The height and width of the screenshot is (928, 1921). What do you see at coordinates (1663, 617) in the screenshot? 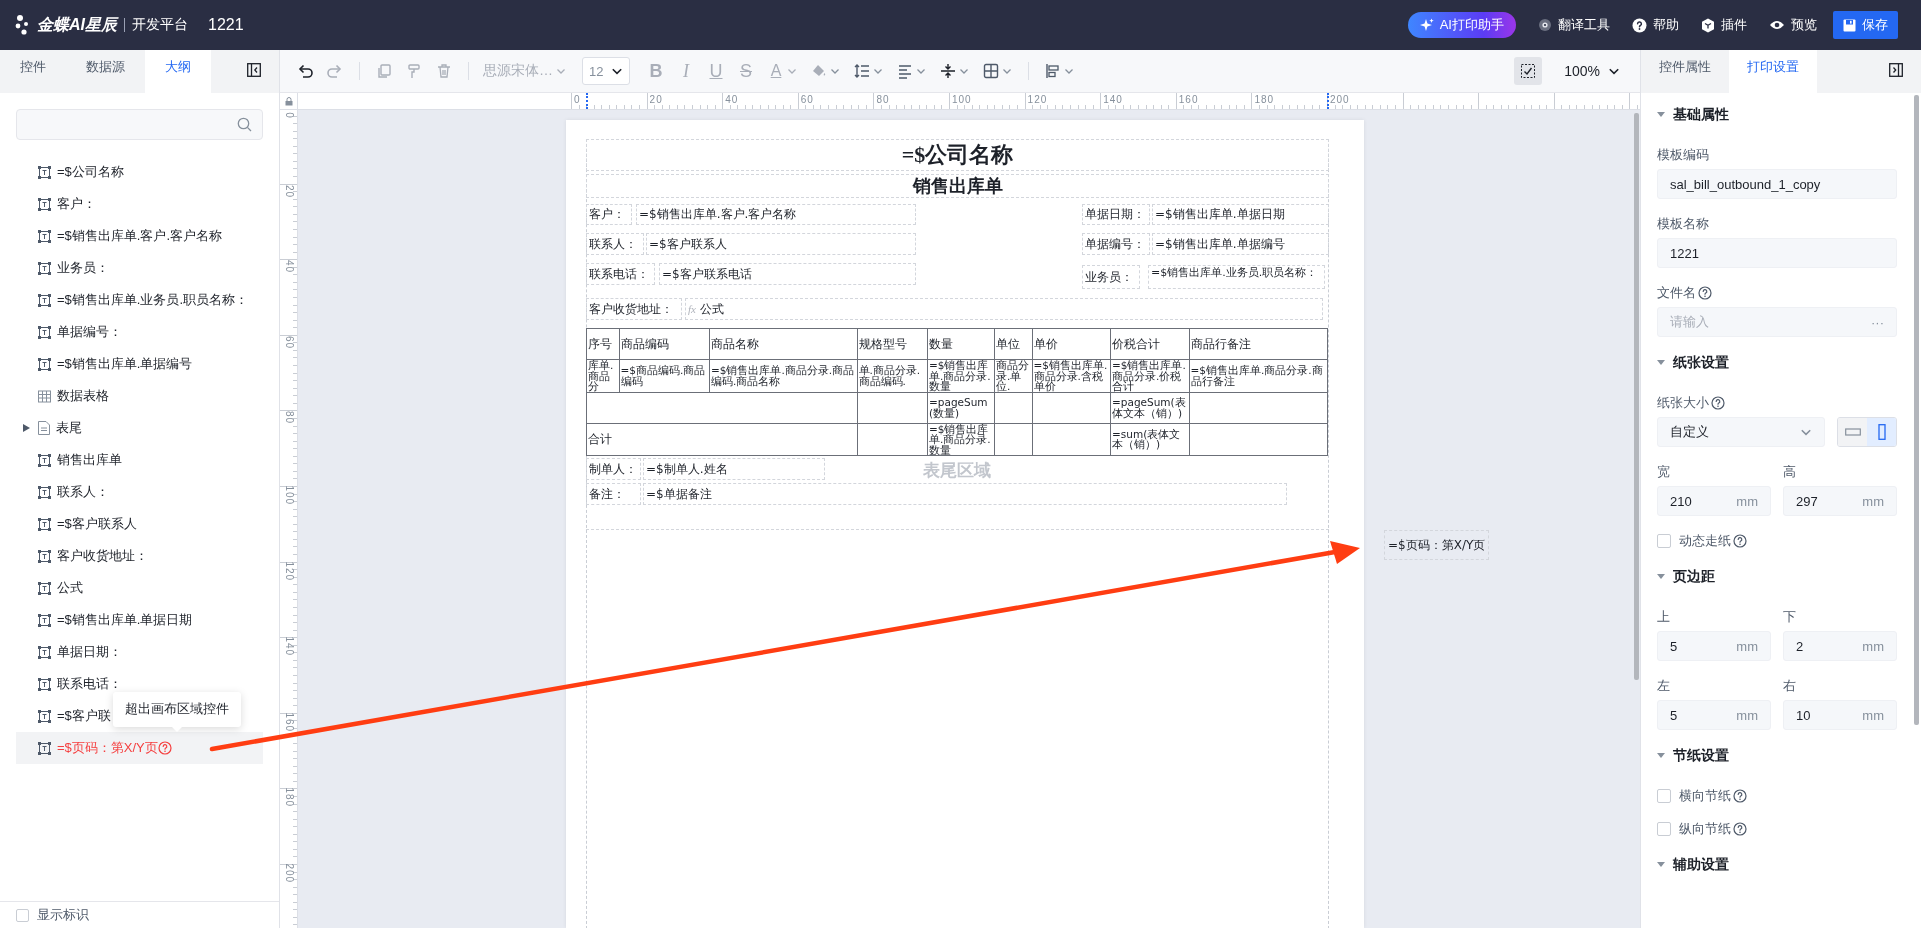
I see `field-label: 上` at bounding box center [1663, 617].